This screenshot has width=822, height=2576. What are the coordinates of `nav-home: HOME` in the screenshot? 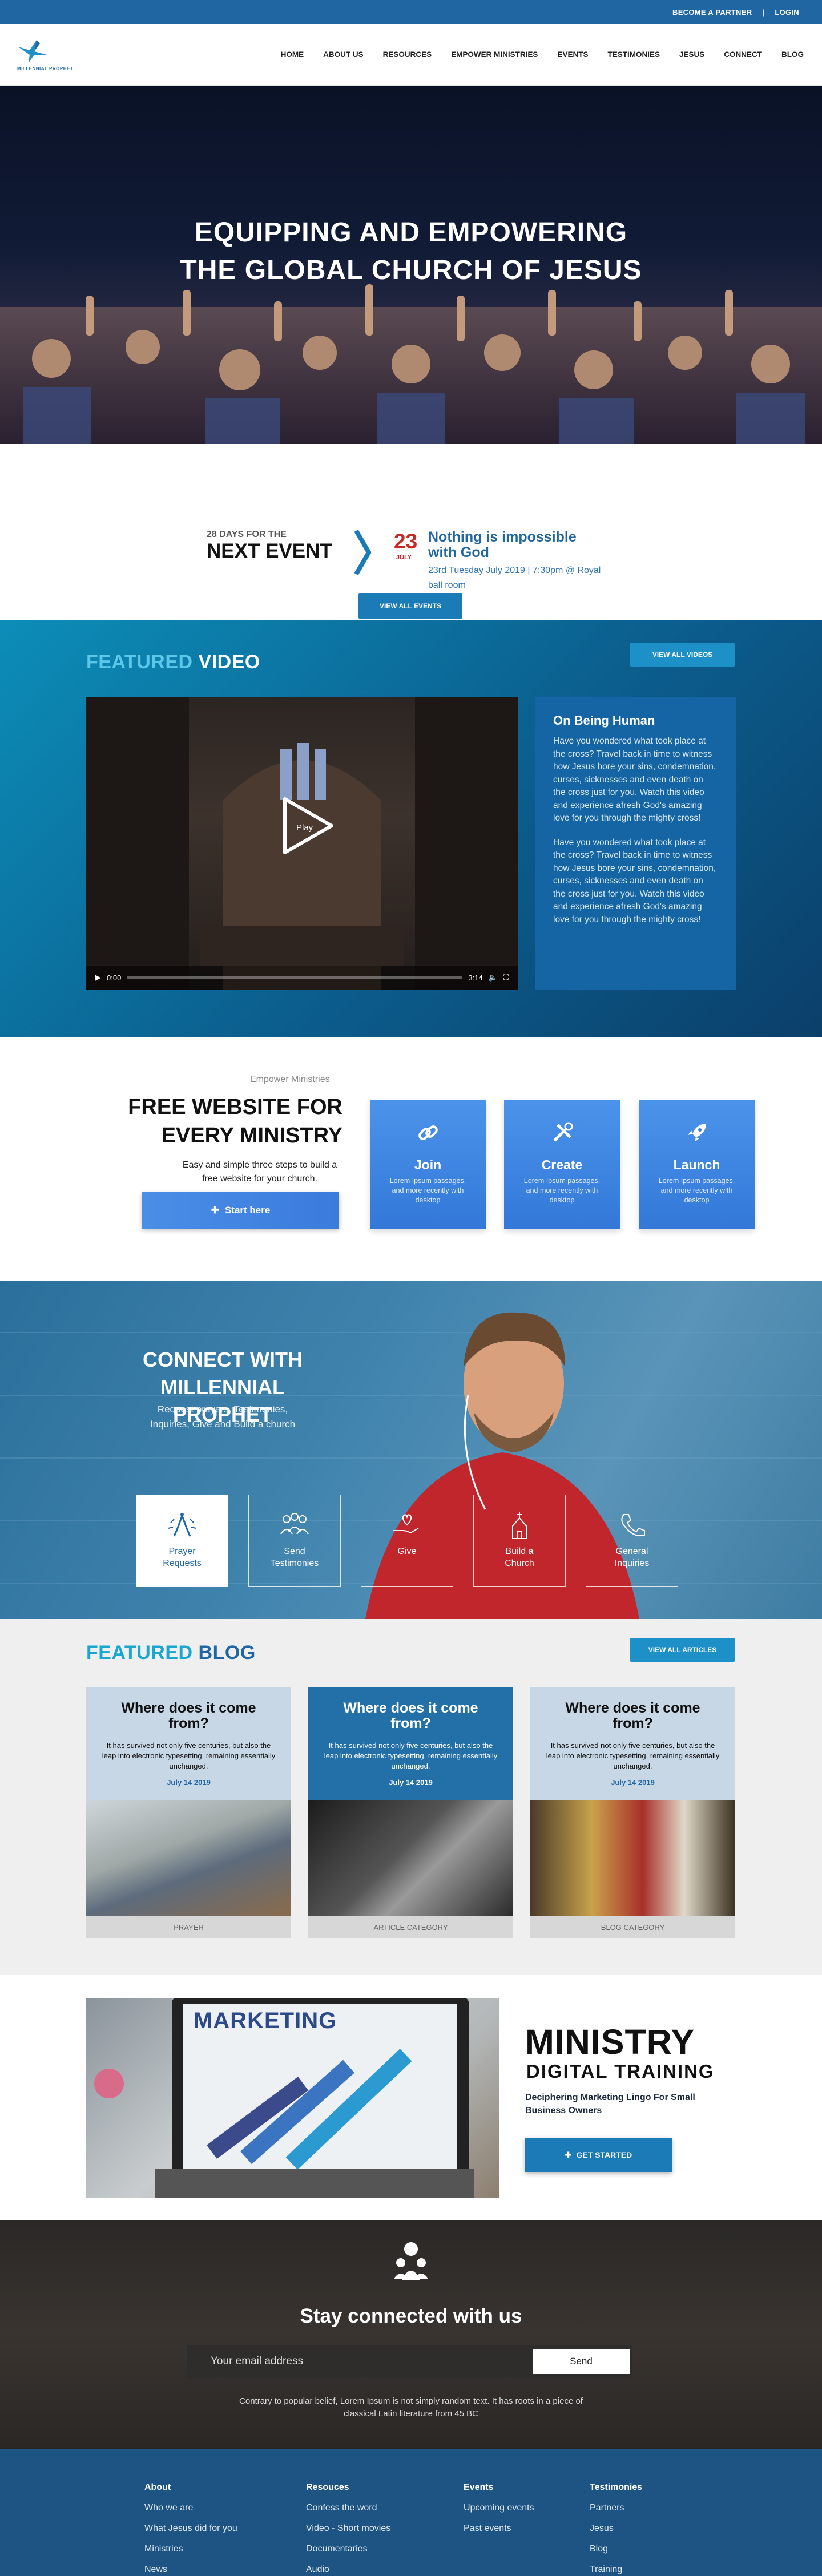 It's located at (292, 54).